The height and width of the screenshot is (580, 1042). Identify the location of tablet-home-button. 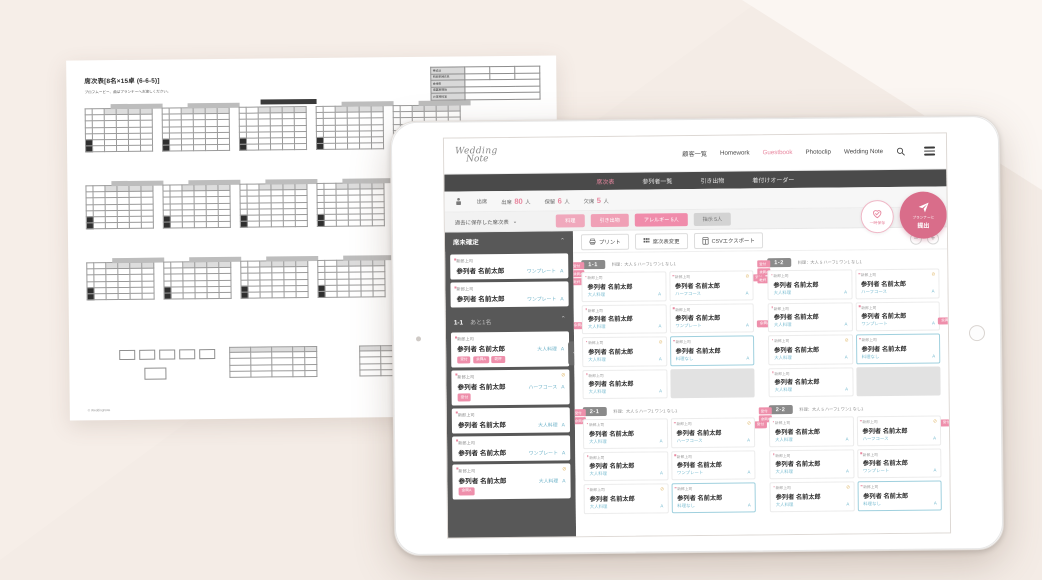
(418, 338).